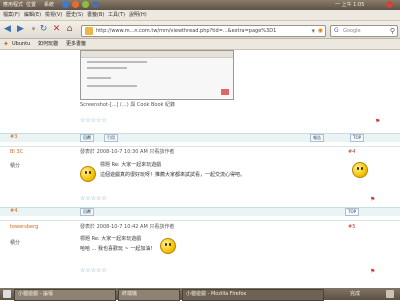 The height and width of the screenshot is (301, 400). Describe the element at coordinates (157, 54) in the screenshot. I see `attachment-titlebar` at that location.